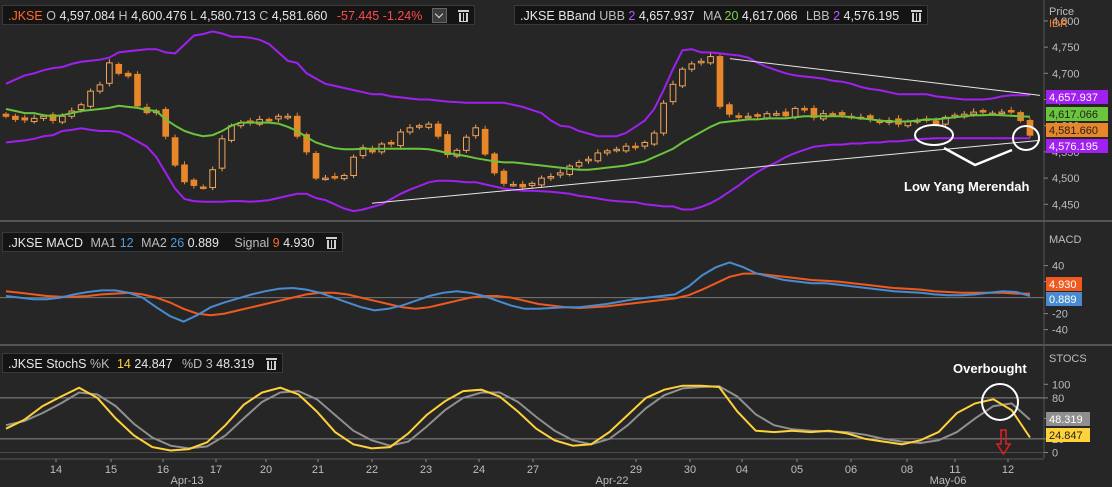 Image resolution: width=1112 pixels, height=487 pixels. Describe the element at coordinates (154, 243) in the screenshot. I see `ma2-label: MA2` at that location.